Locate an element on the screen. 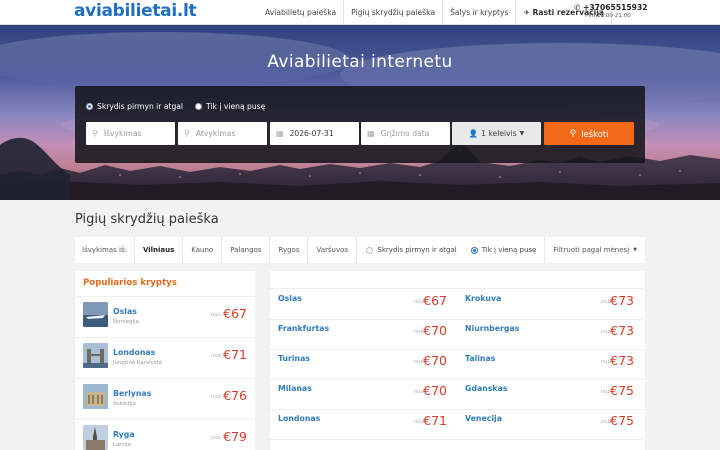 This screenshot has width=720, height=450. popular-destinations-title: Populiarios kryptys is located at coordinates (130, 283).